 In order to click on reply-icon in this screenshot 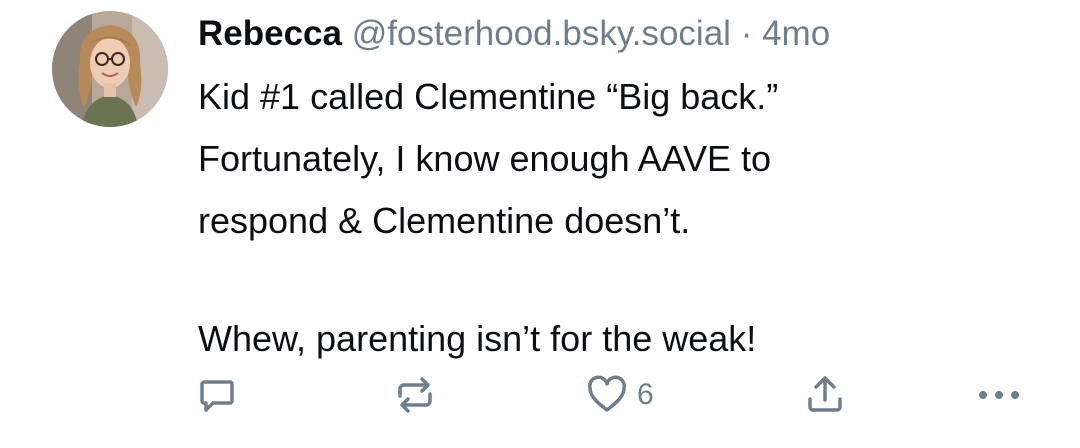, I will do `click(217, 396)`.